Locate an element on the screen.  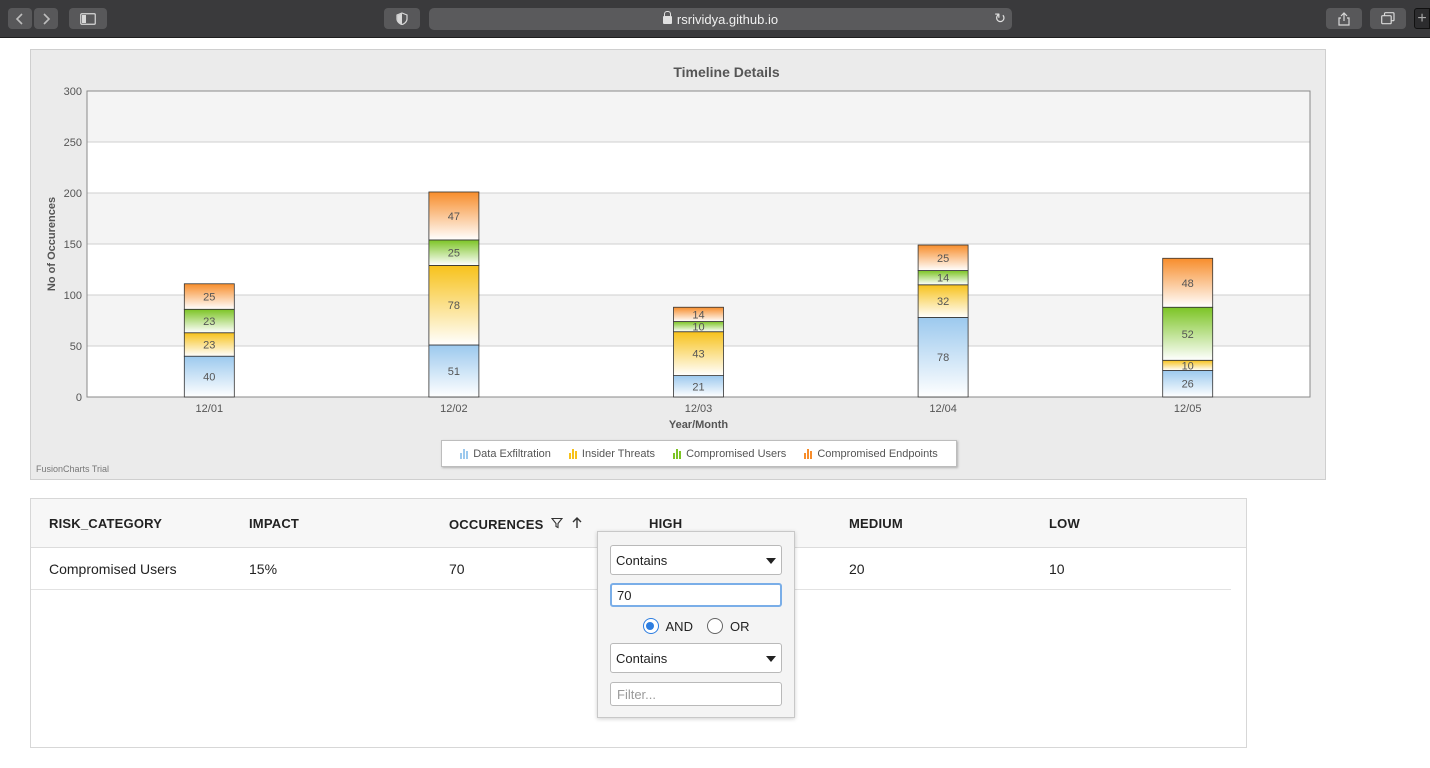
forward-button is located at coordinates (46, 18).